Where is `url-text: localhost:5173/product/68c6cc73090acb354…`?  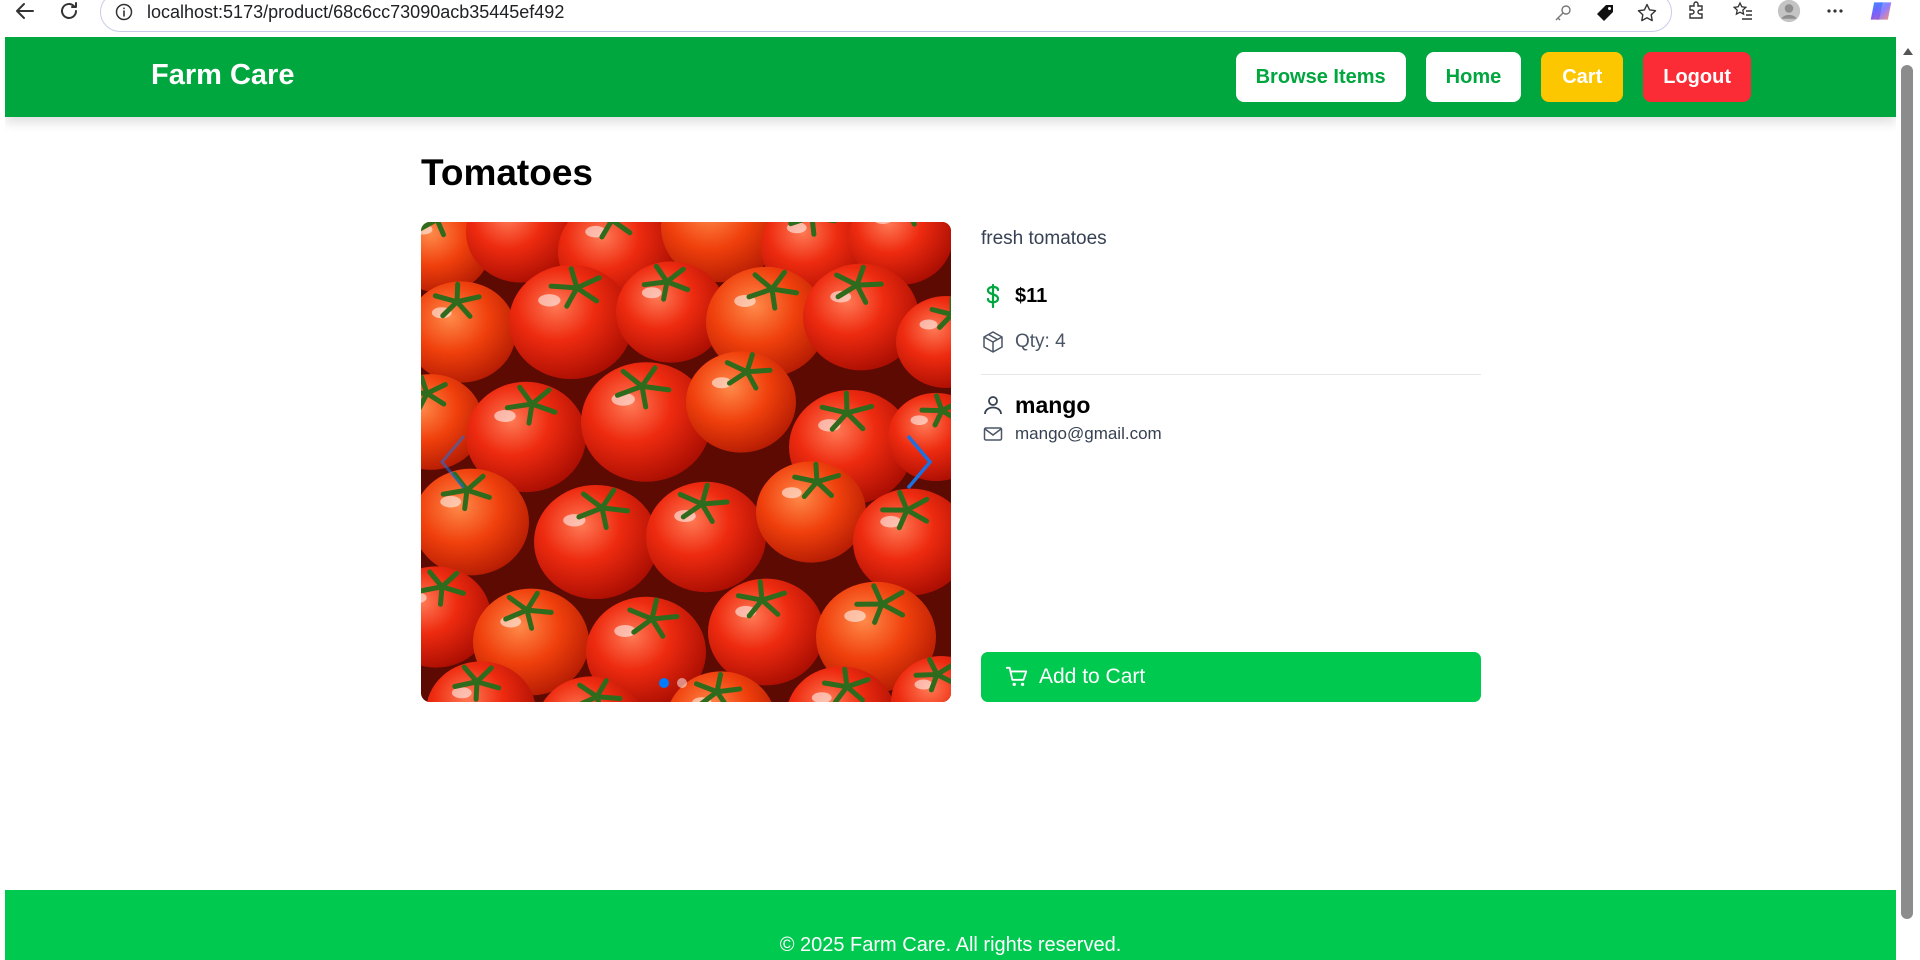
url-text: localhost:5173/product/68c6cc73090acb354… is located at coordinates (355, 12).